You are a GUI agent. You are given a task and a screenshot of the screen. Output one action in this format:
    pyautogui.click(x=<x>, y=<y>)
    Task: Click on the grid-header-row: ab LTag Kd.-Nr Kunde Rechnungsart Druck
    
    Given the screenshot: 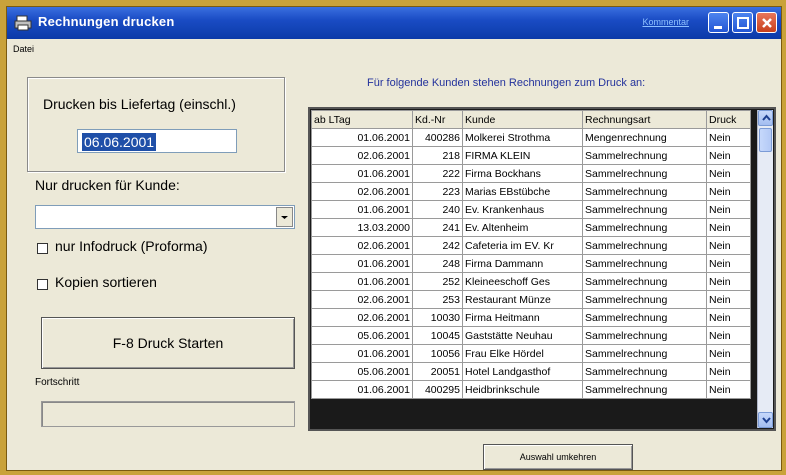 What is the action you would take?
    pyautogui.click(x=531, y=119)
    